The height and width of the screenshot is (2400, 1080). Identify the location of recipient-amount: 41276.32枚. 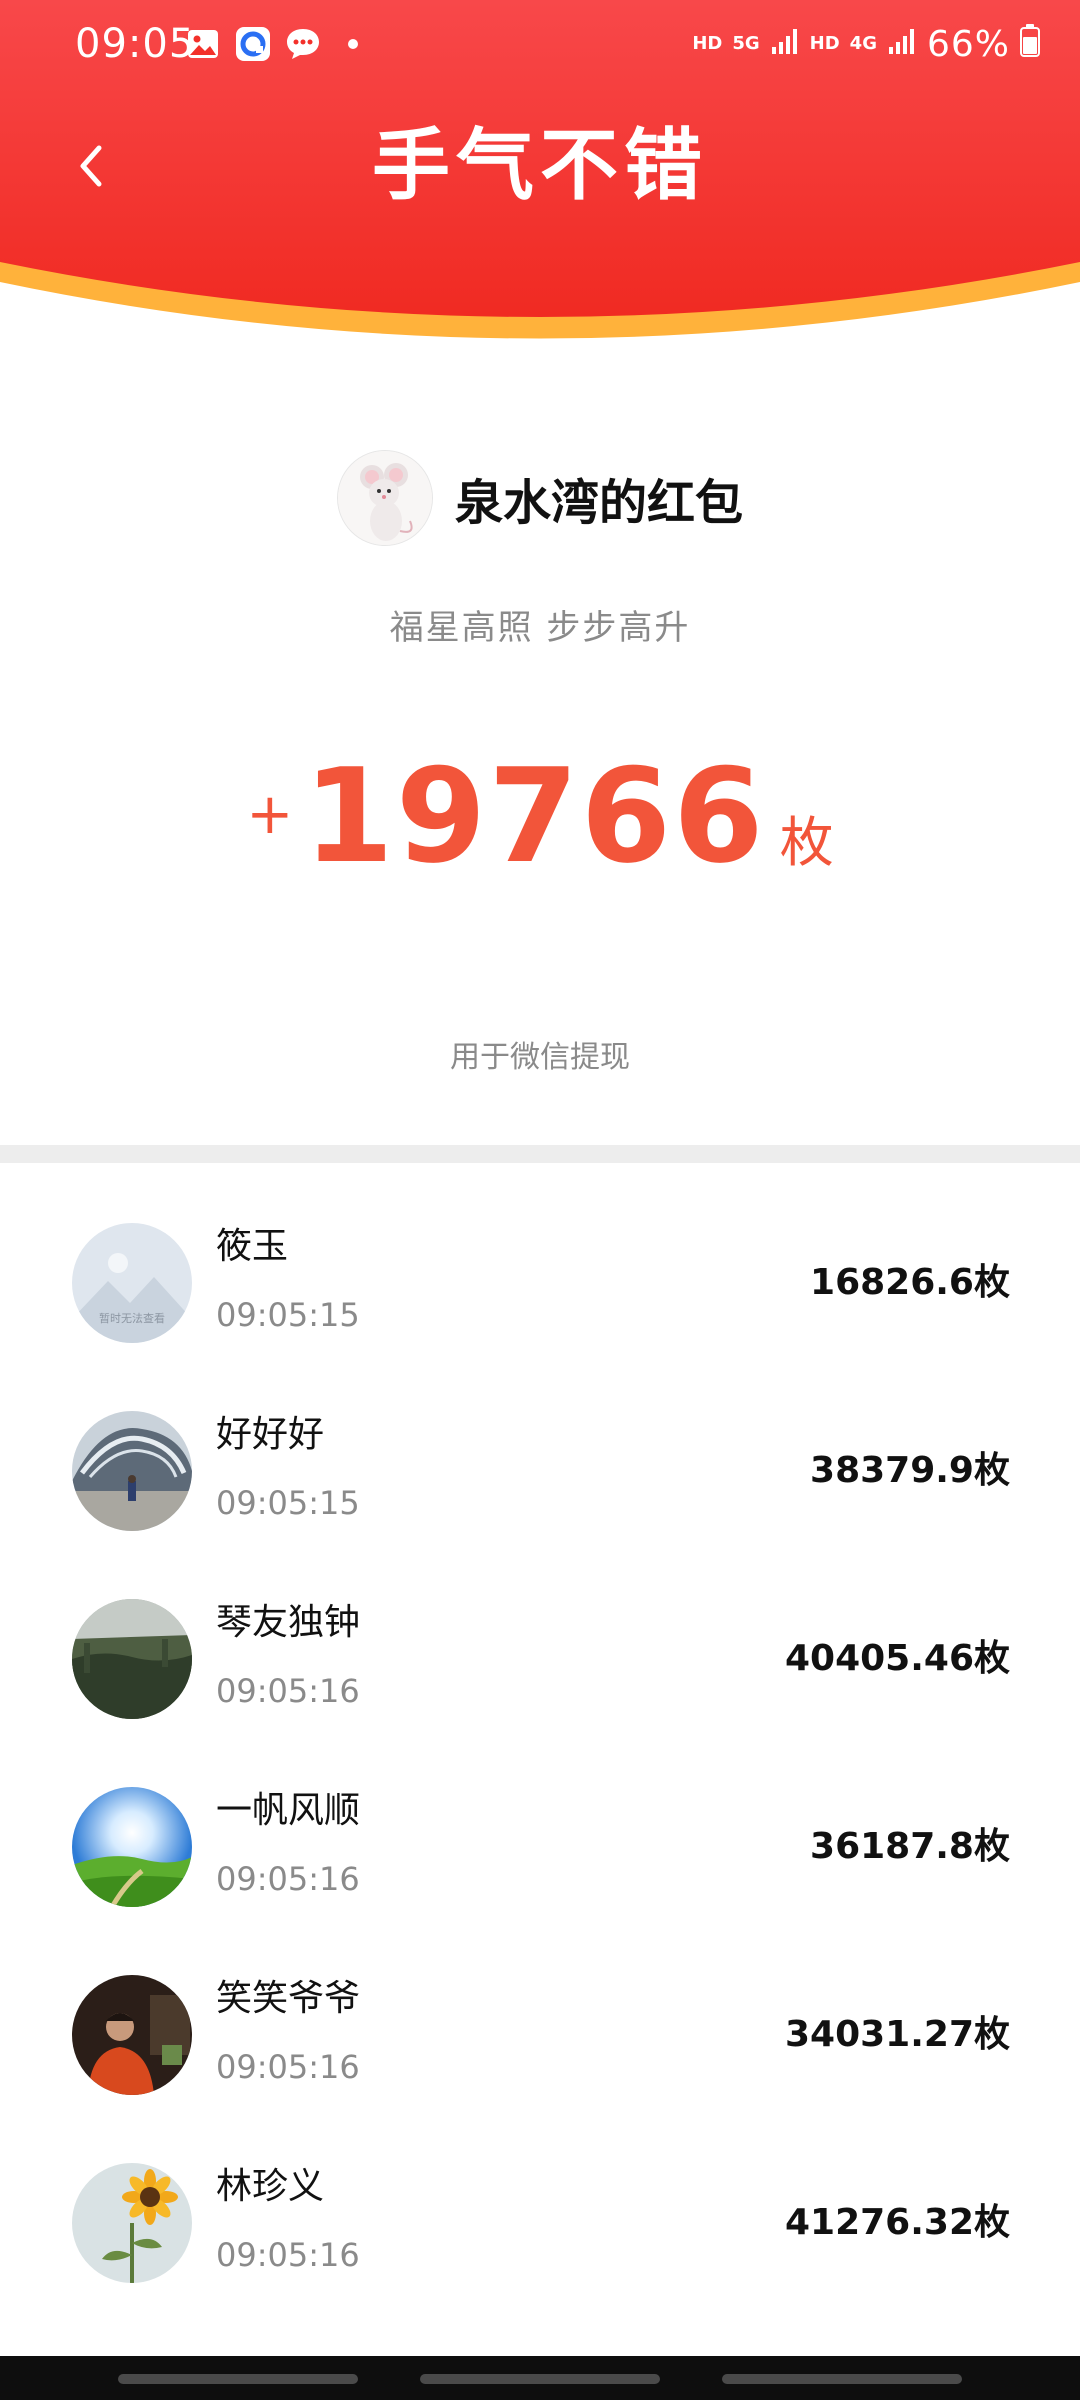
(897, 2222).